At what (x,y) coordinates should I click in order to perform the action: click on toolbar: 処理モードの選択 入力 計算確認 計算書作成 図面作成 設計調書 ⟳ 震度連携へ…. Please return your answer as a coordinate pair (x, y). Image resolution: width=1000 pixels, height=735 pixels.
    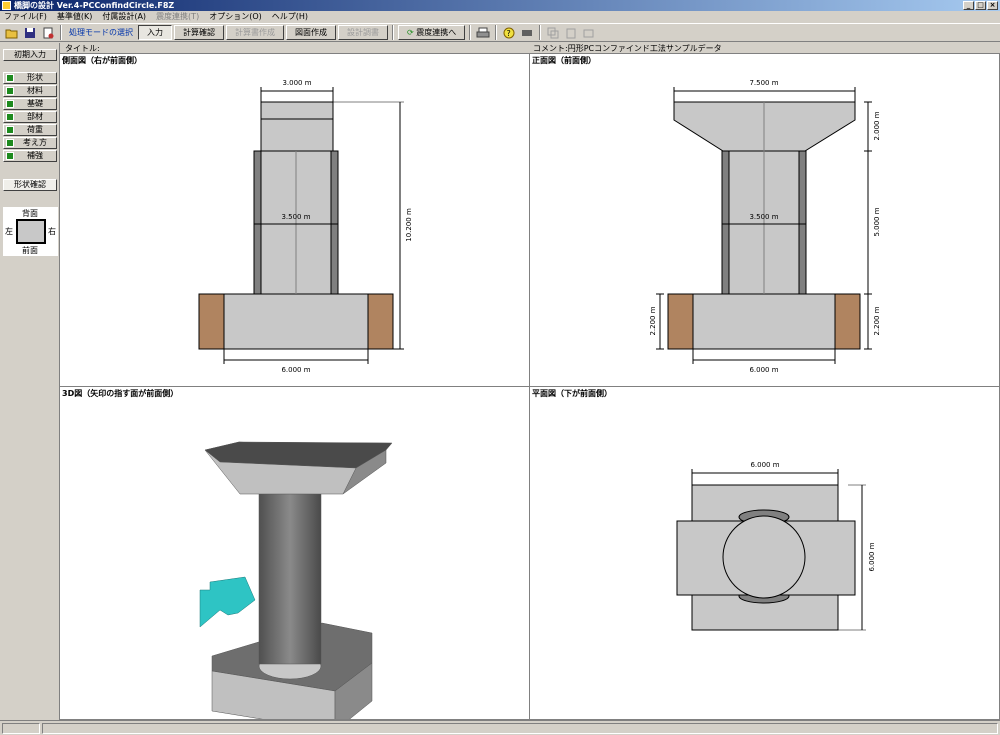
    Looking at the image, I should click on (500, 32).